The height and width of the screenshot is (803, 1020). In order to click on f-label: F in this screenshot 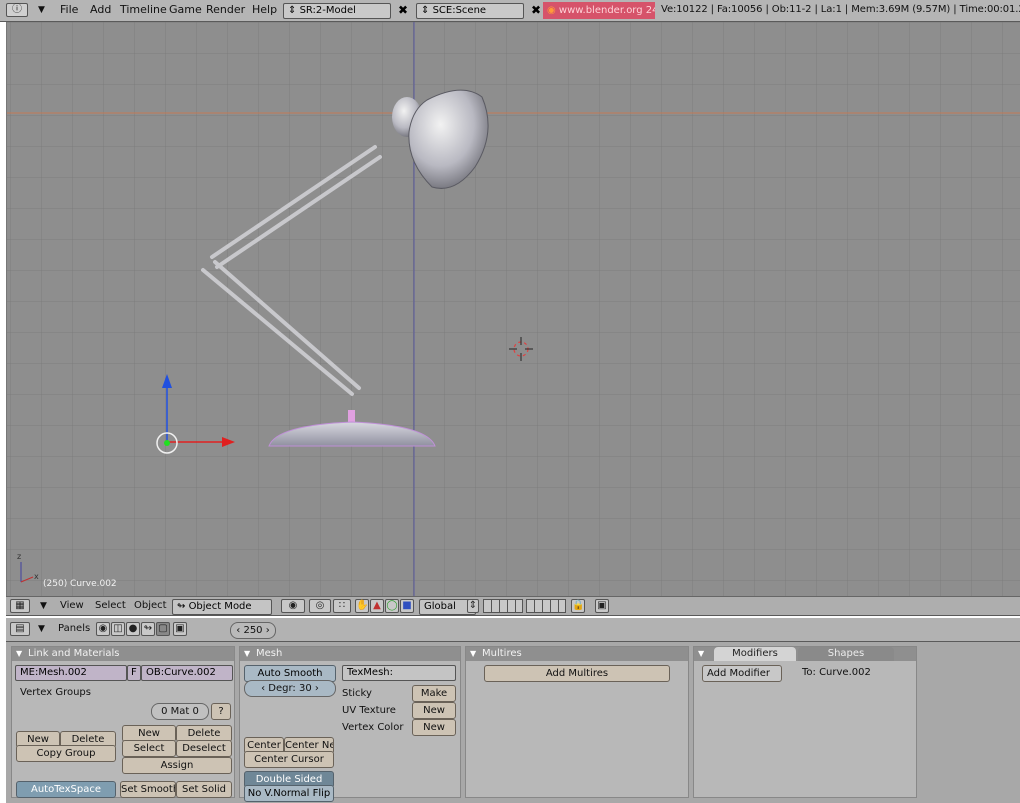, I will do `click(134, 672)`.